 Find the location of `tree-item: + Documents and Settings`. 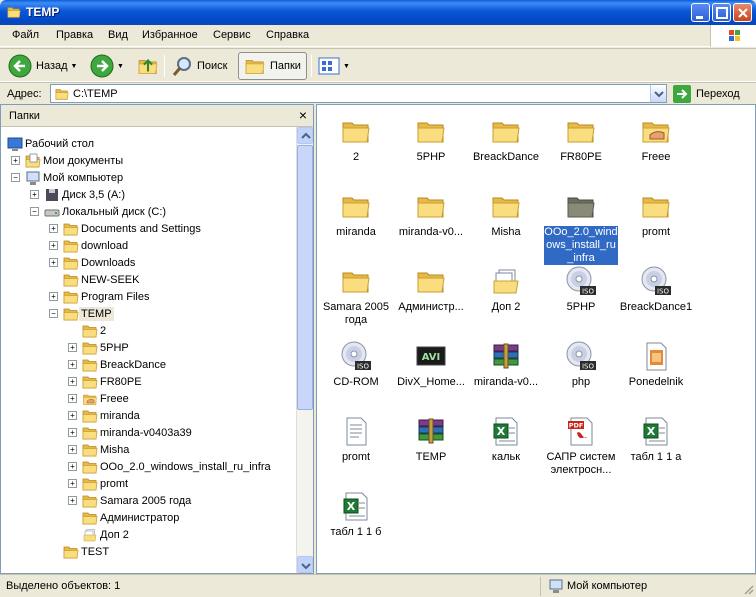

tree-item: + Documents and Settings is located at coordinates (126, 228).